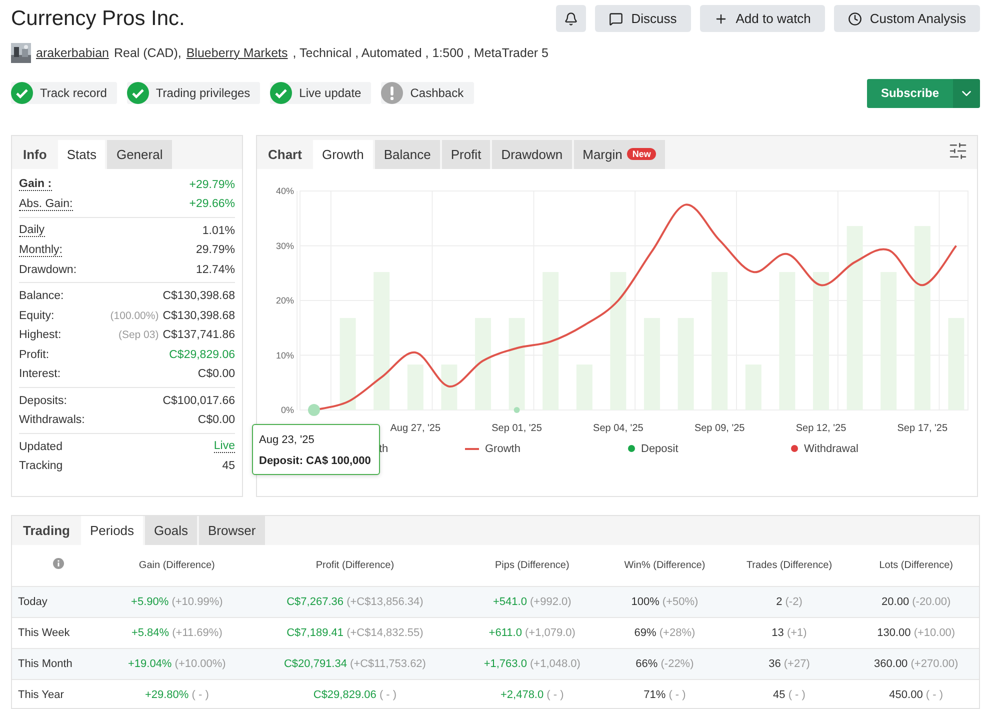 This screenshot has height=709, width=990. I want to click on period-label: This Month, so click(58, 664).